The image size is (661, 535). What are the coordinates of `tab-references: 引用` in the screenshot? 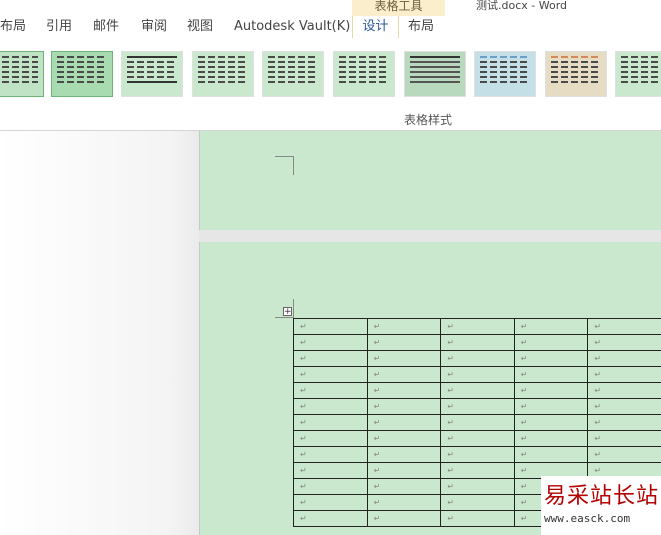 It's located at (59, 27).